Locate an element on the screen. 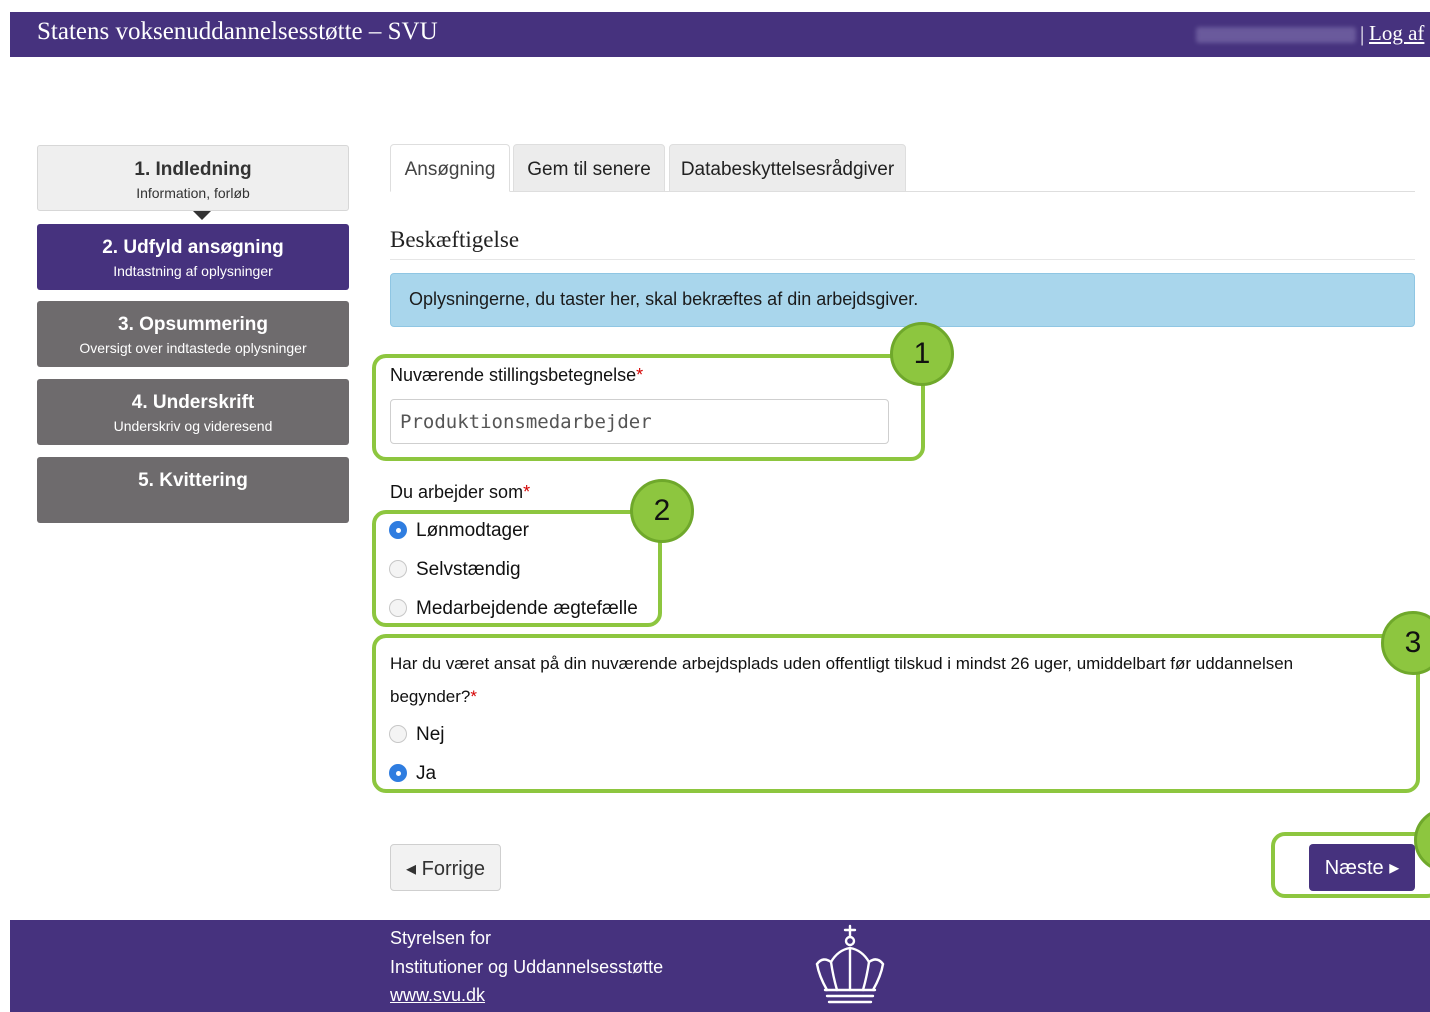 The width and height of the screenshot is (1430, 1012). app-title: Statens voksenuddannelsesstøtte – SVU is located at coordinates (237, 31).